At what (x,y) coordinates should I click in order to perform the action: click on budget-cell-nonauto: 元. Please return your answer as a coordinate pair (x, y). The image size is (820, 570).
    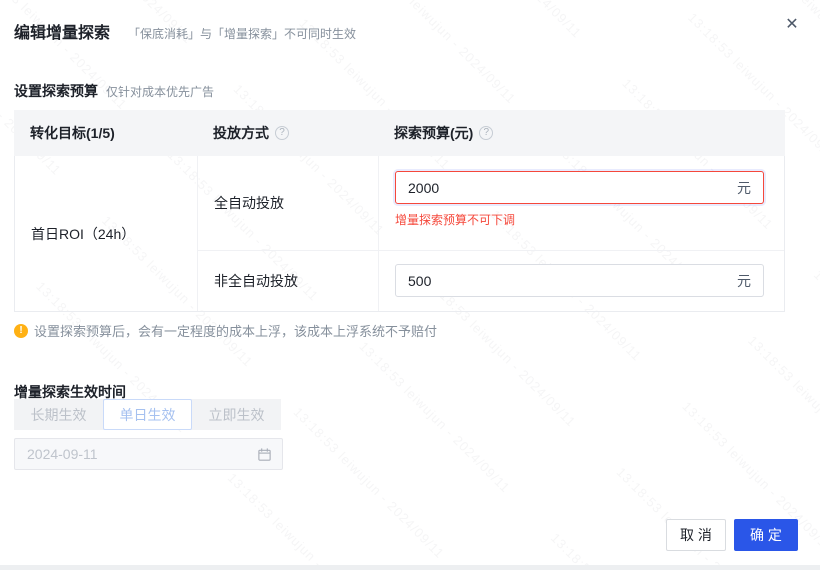
    Looking at the image, I should click on (581, 280).